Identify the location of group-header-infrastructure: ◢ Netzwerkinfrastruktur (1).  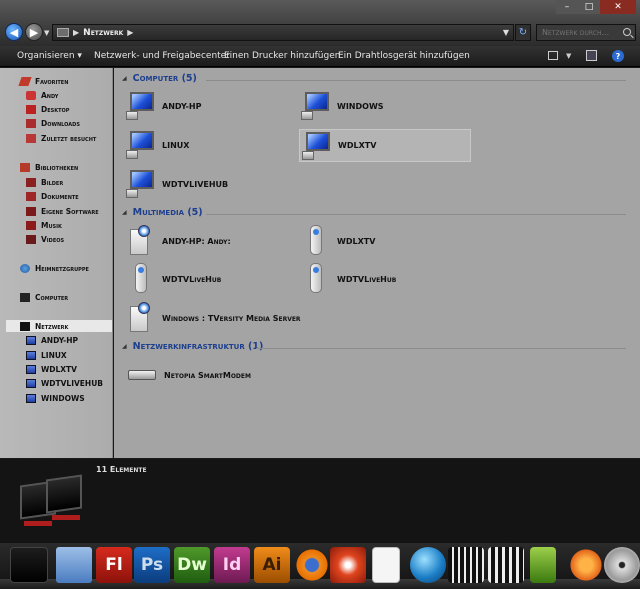
(192, 346).